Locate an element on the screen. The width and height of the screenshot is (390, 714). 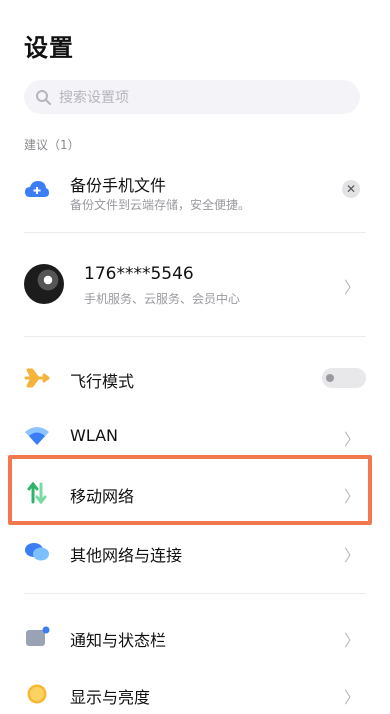
airplane-mode-item: 飞行模式 is located at coordinates (195, 378).